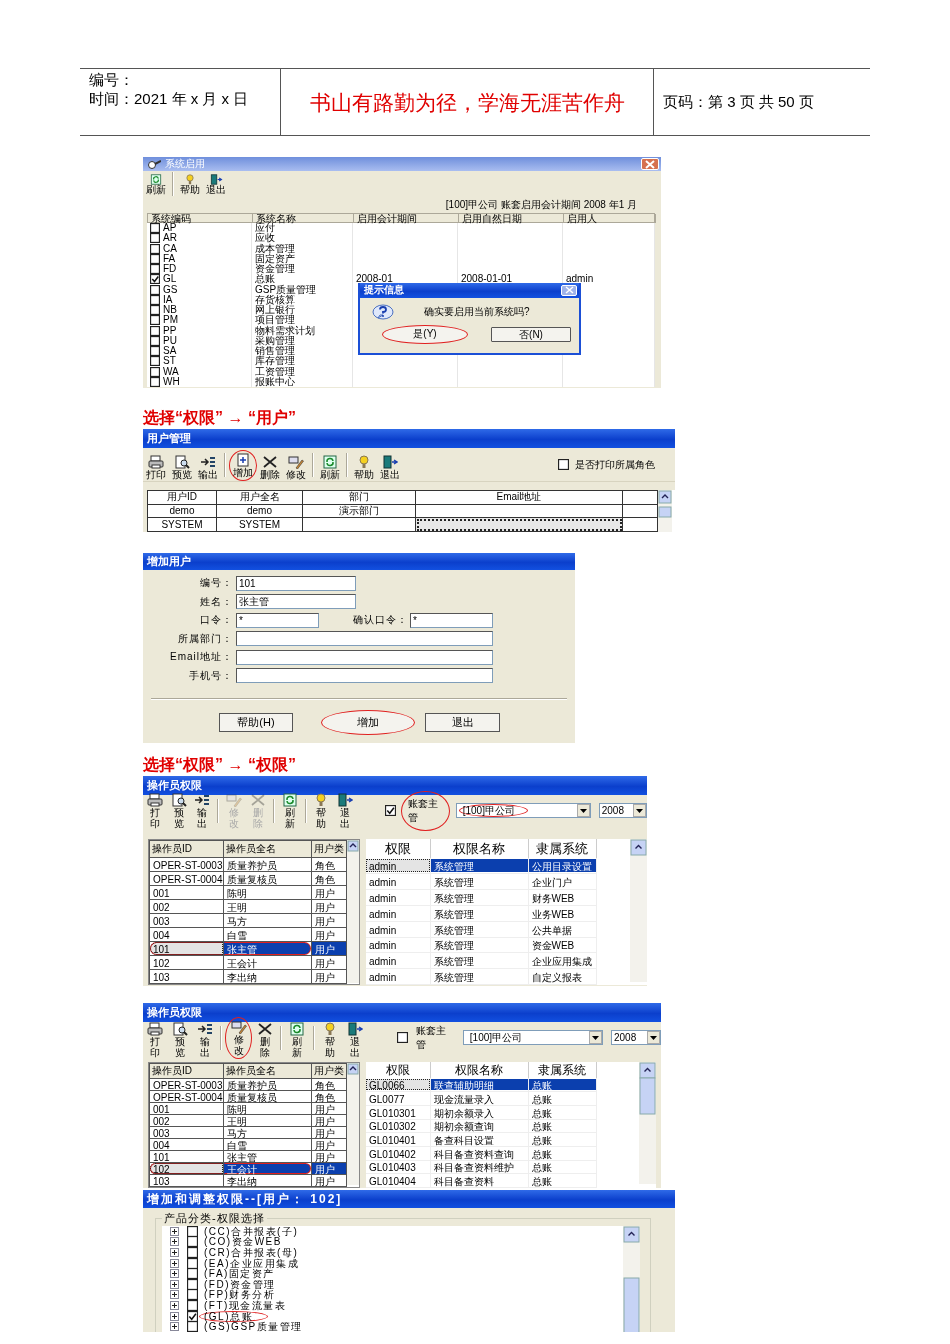  Describe the element at coordinates (296, 602) in the screenshot. I see `input-field: 张主管` at that location.